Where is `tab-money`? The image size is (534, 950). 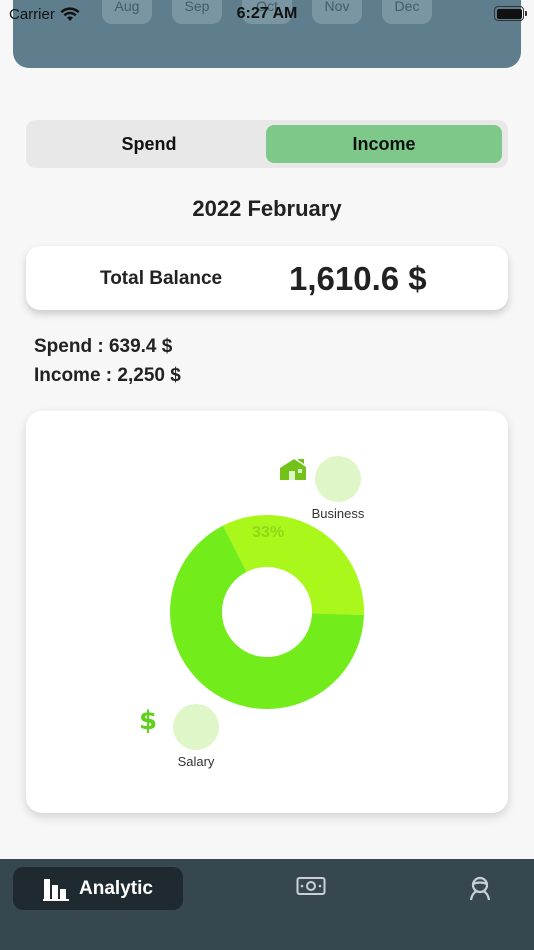
tab-money is located at coordinates (311, 888).